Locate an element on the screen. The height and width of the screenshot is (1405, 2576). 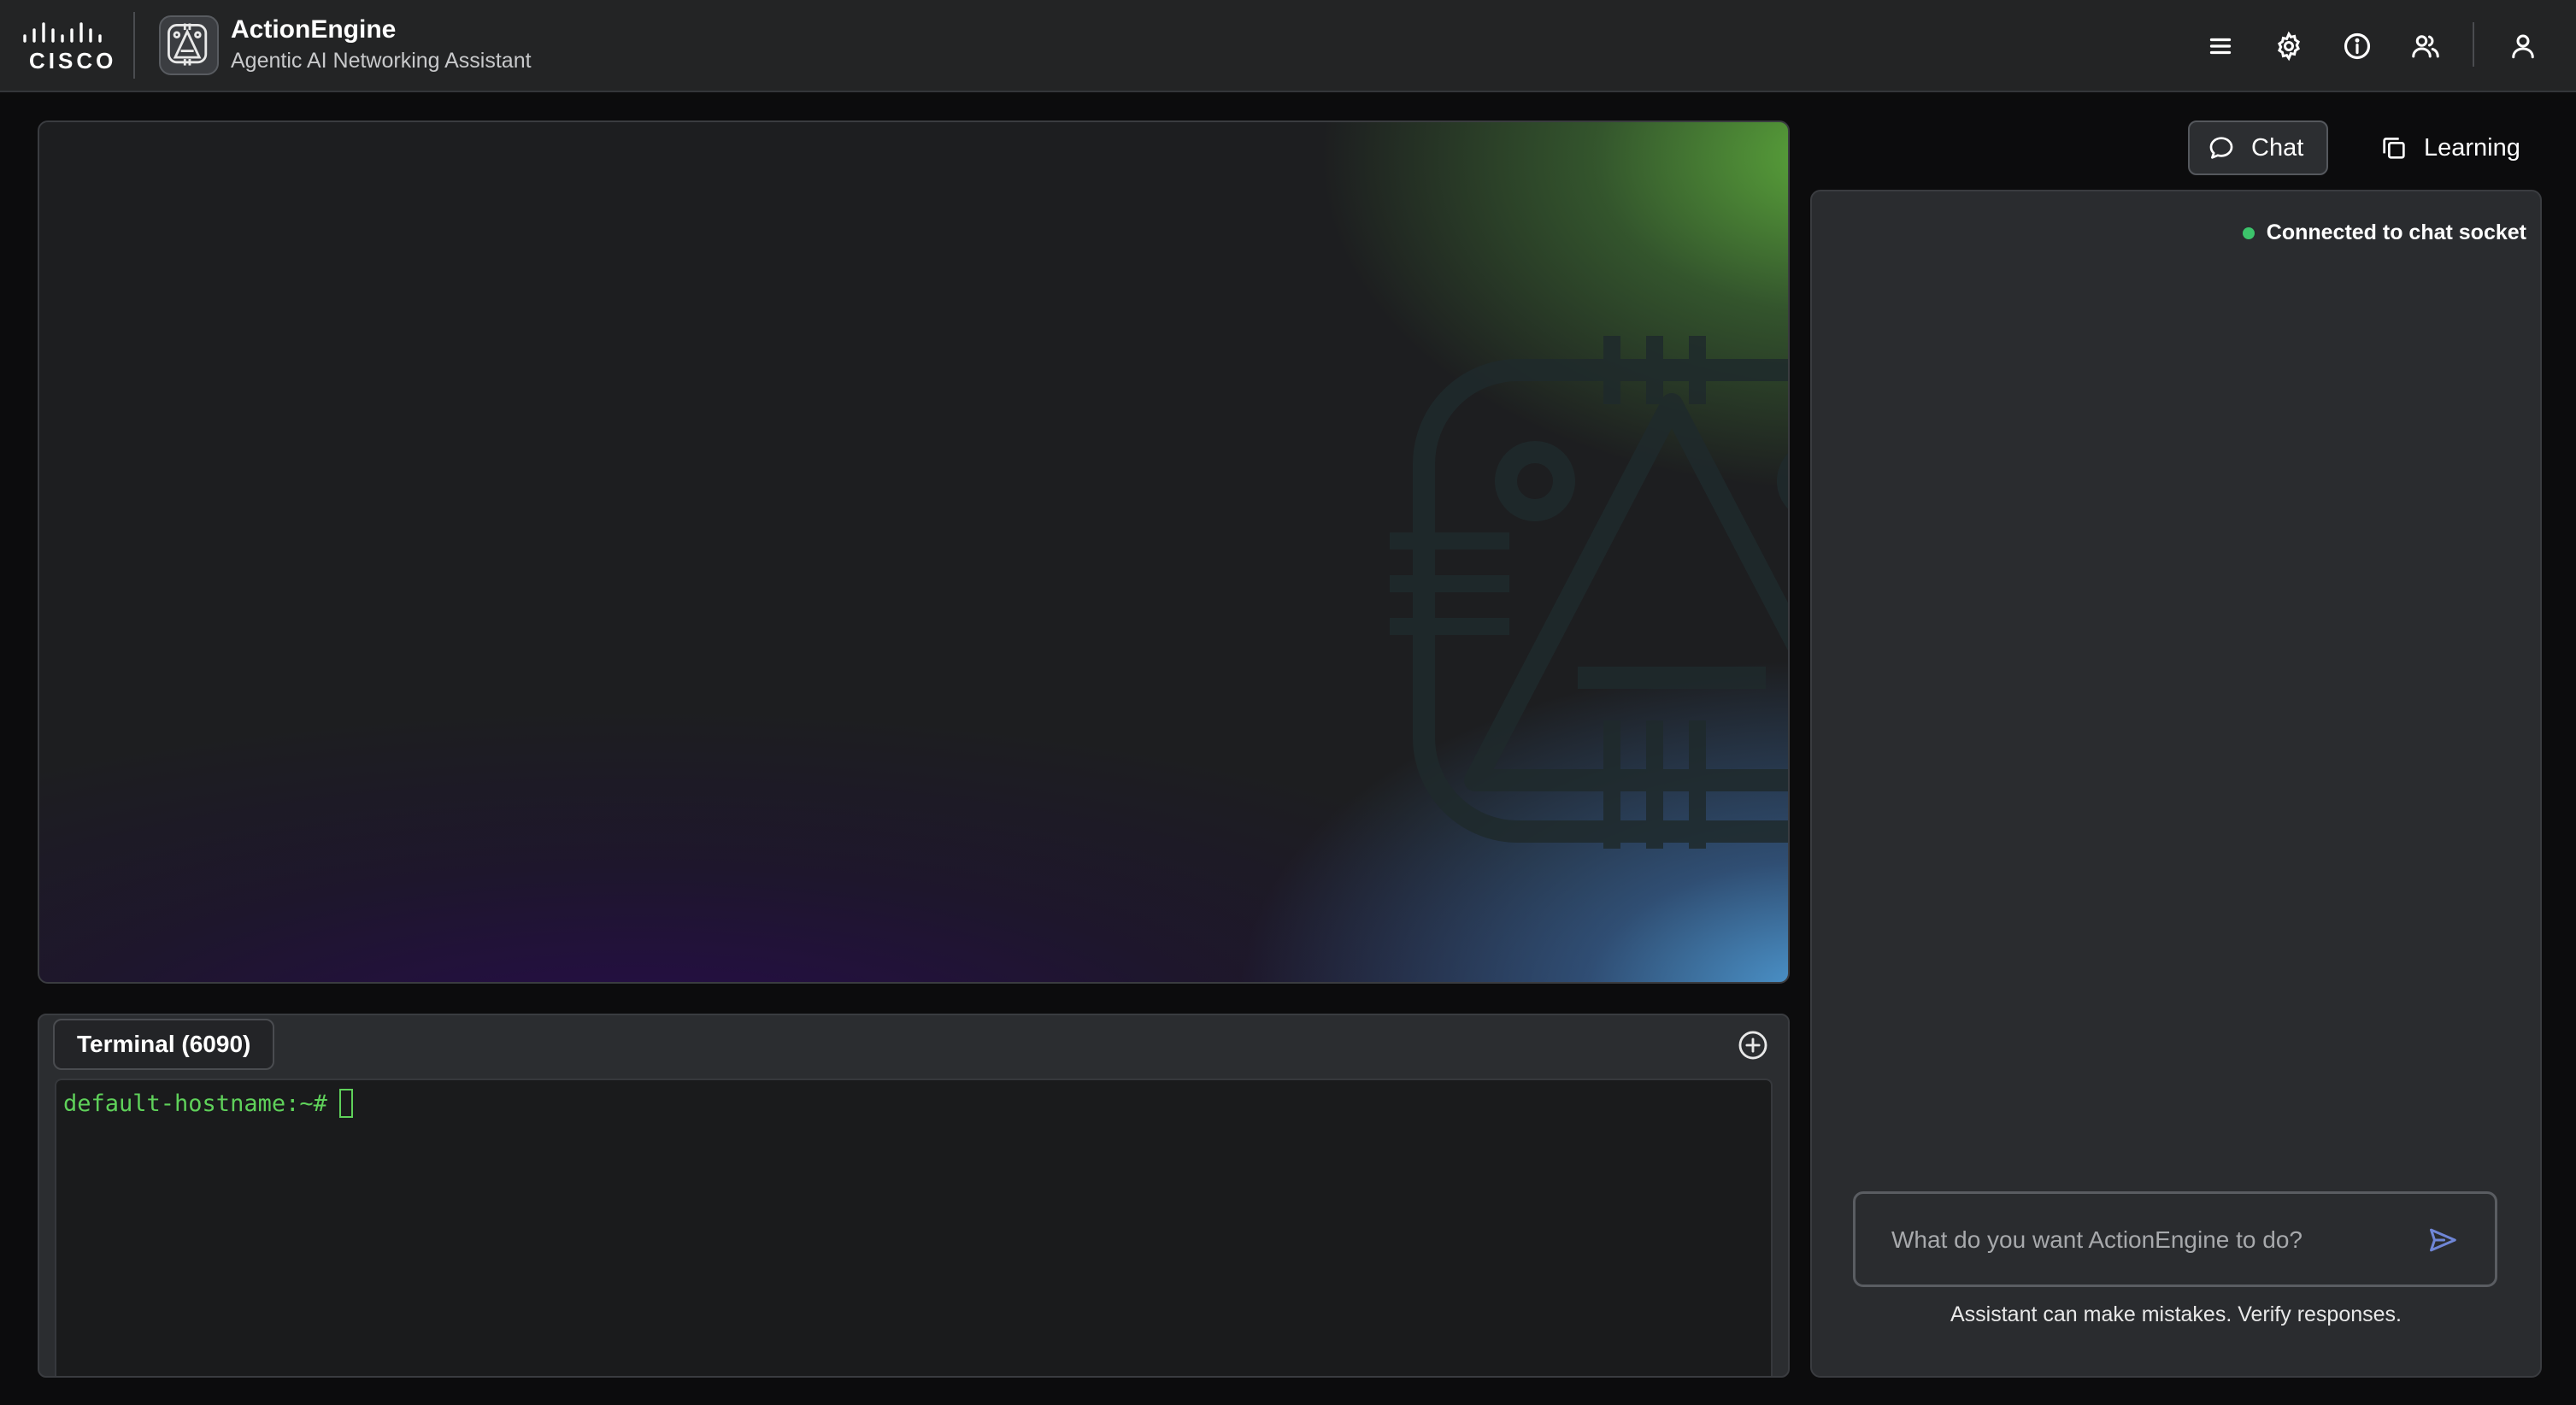
menu-icon is located at coordinates (2220, 46).